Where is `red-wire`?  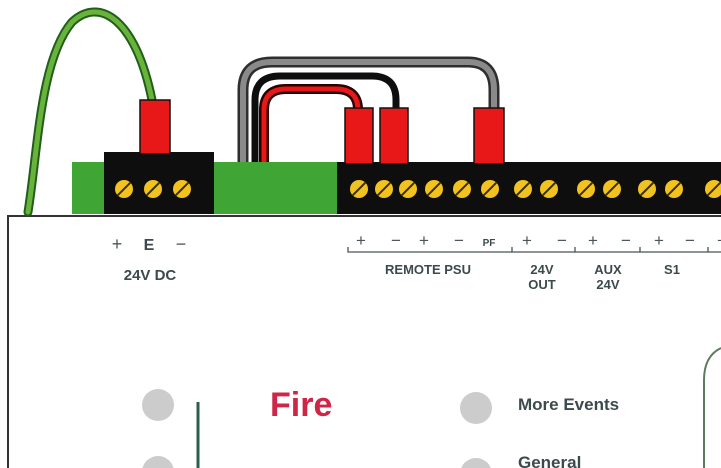 red-wire is located at coordinates (311, 123).